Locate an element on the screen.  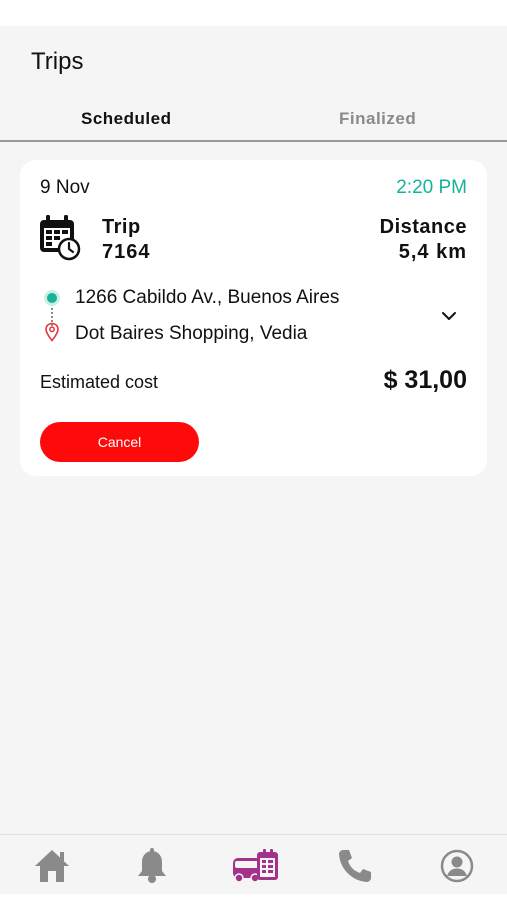
chevron-down-icon is located at coordinates (449, 316).